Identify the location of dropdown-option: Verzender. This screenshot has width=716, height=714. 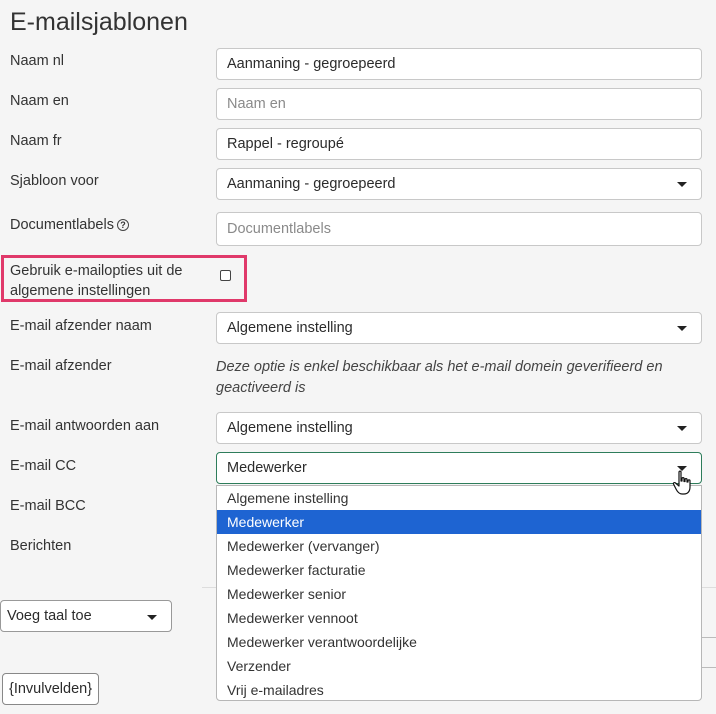
(459, 666).